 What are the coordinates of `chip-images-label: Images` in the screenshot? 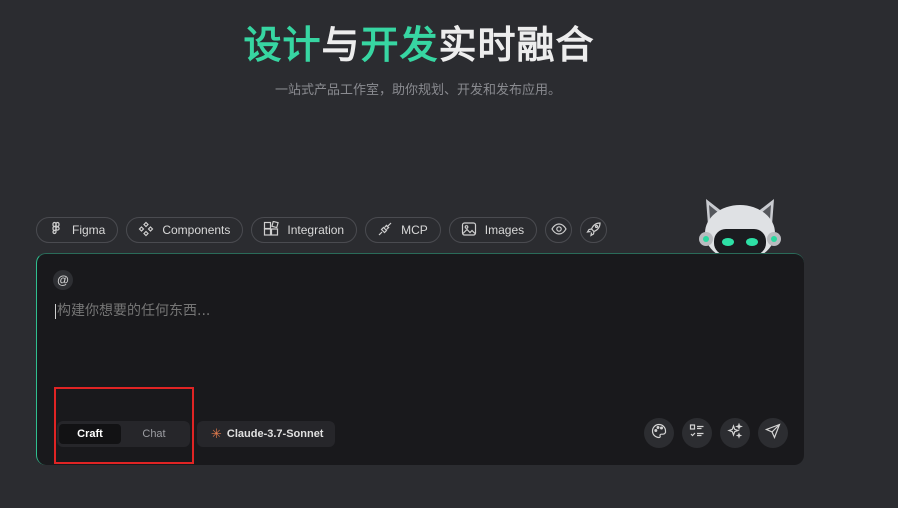 It's located at (504, 230).